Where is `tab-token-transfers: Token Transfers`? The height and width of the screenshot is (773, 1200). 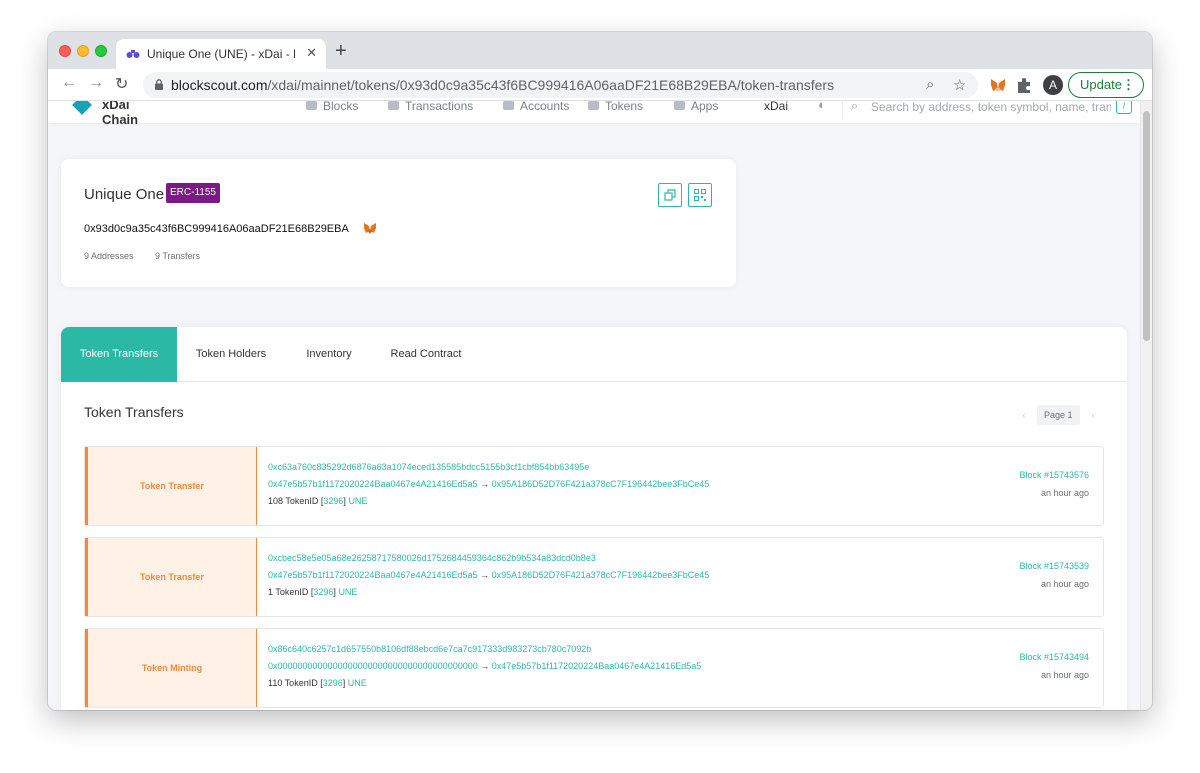
tab-token-transfers: Token Transfers is located at coordinates (119, 354).